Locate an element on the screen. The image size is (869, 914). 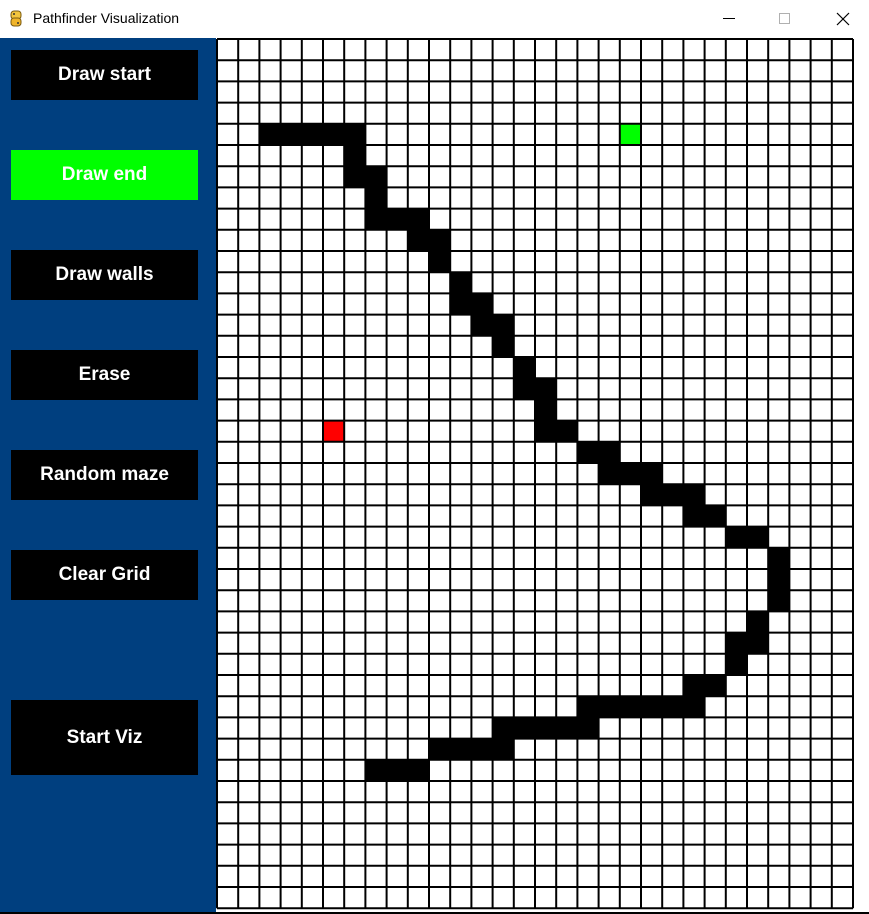
random-maze-label: Random maze is located at coordinates (104, 474).